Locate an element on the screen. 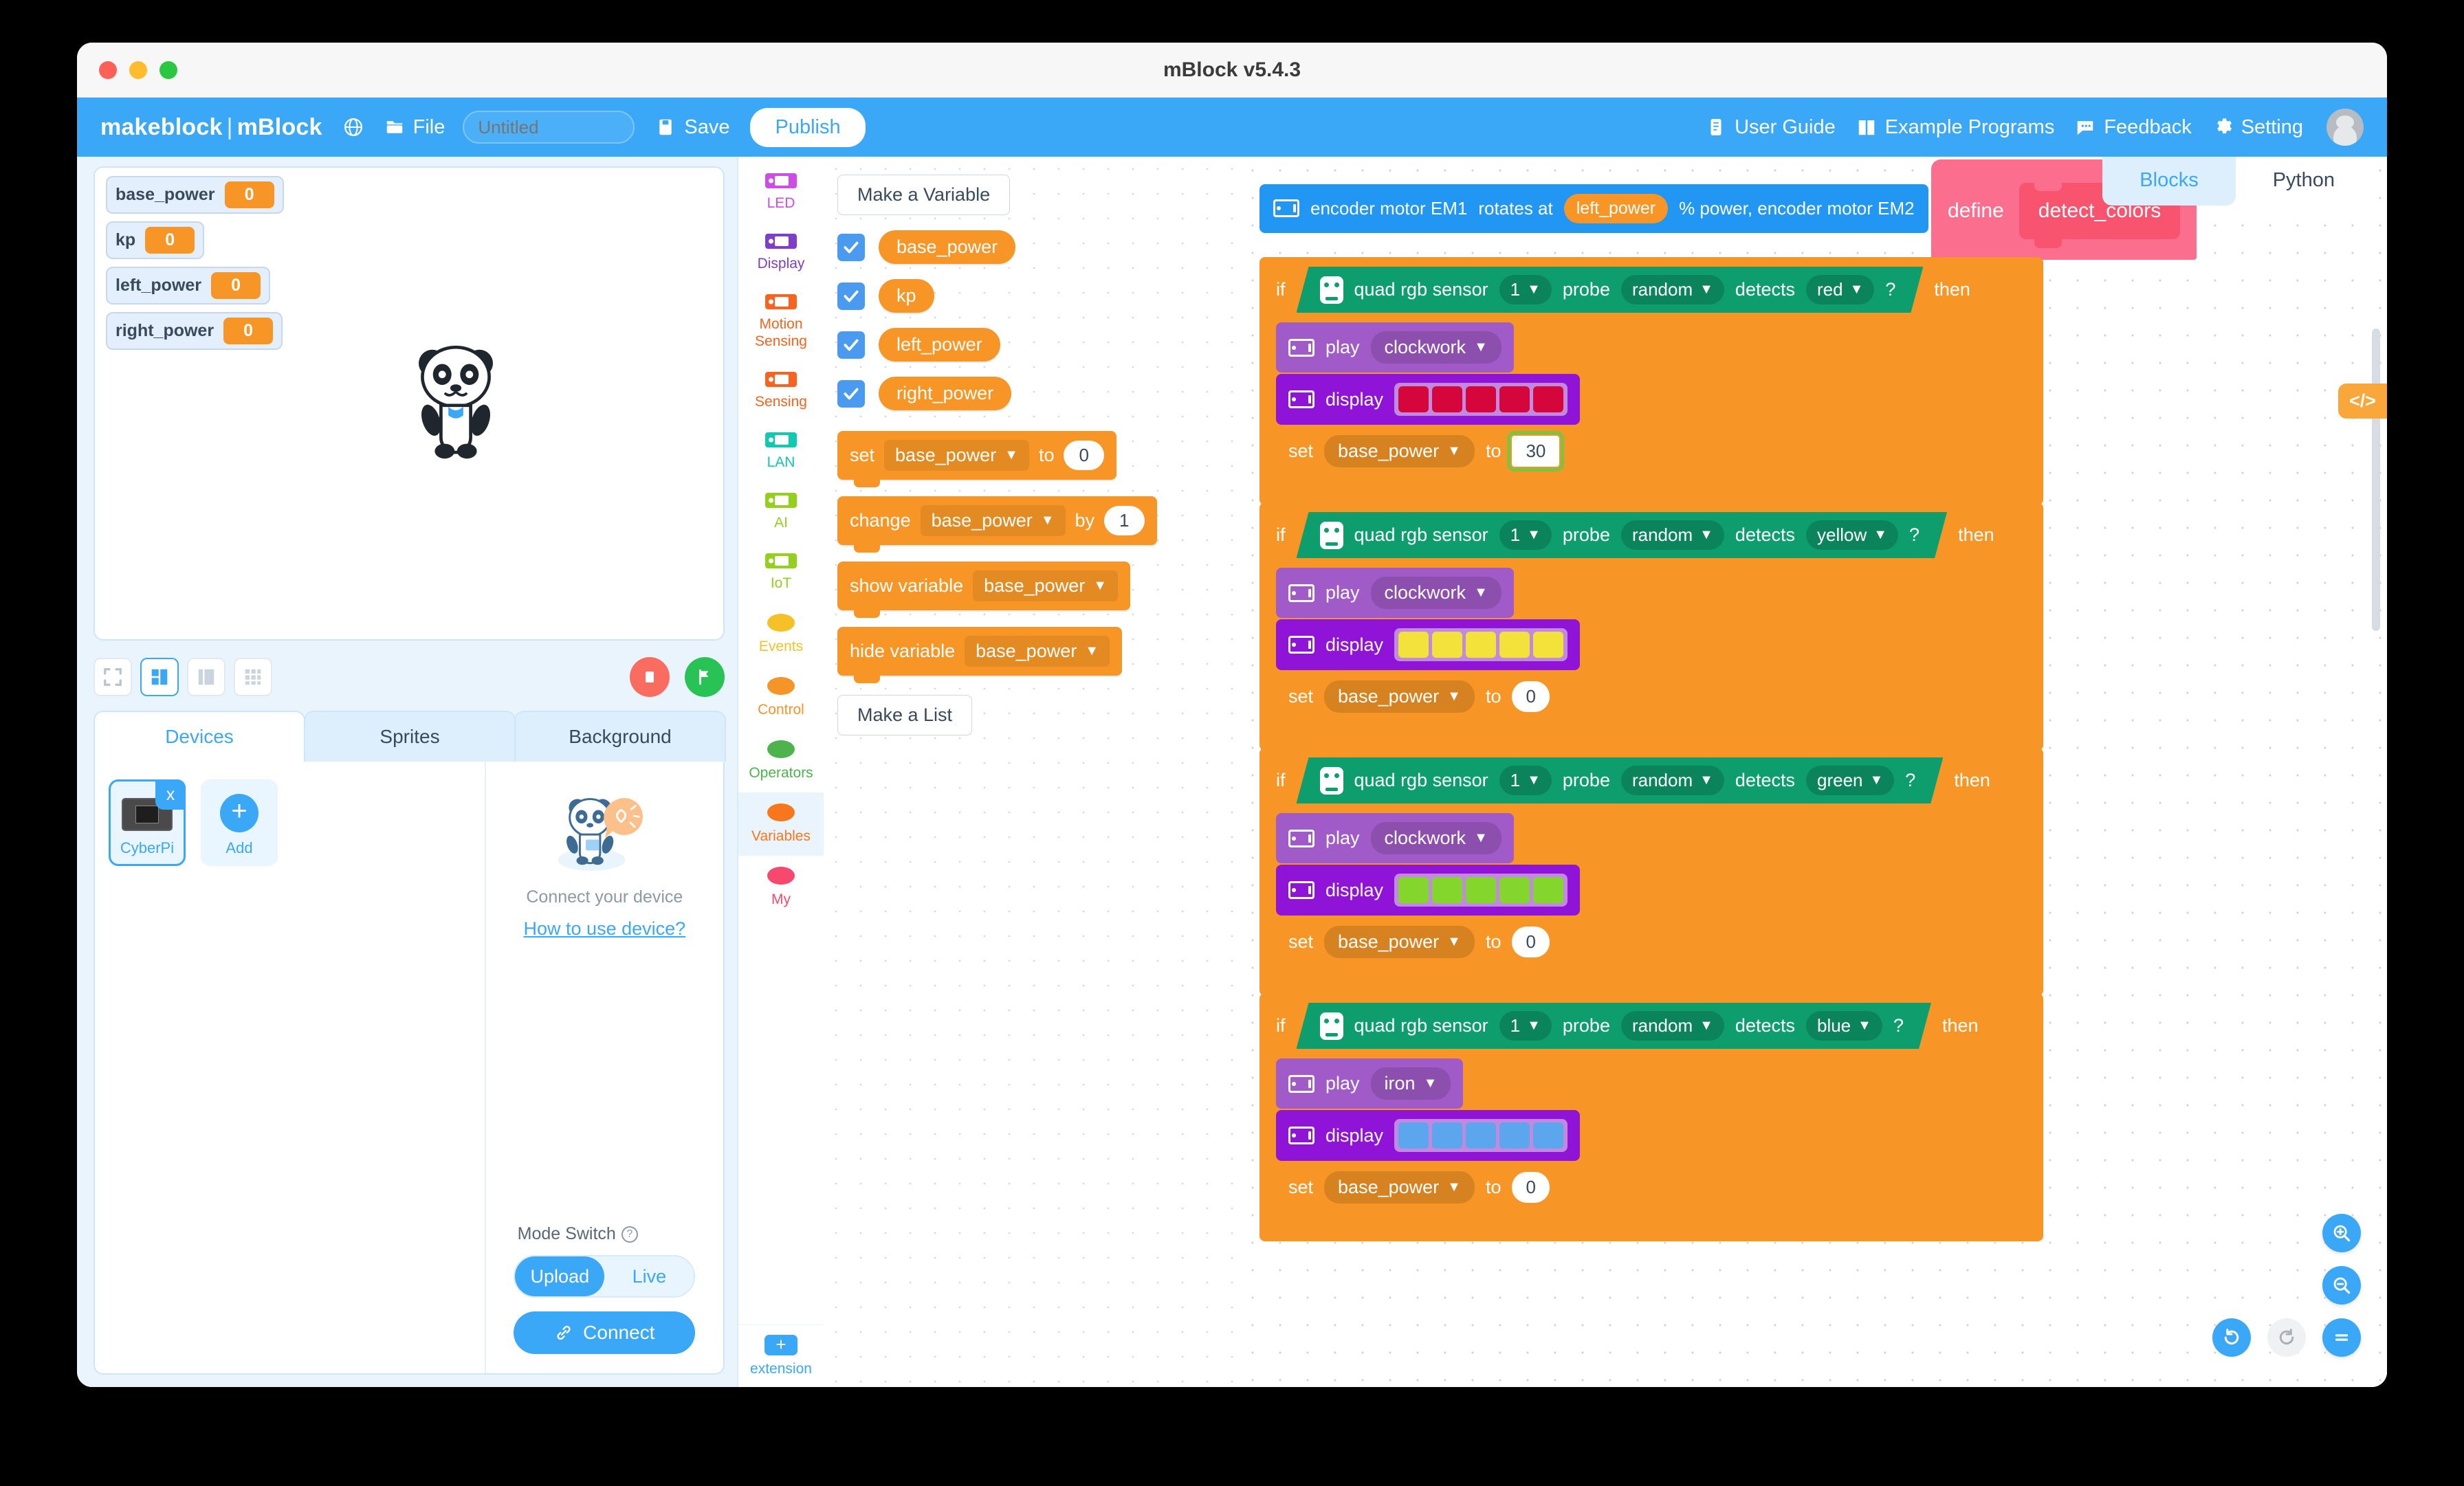 This screenshot has width=2464, height=1486. variable-block-right-power: right_power is located at coordinates (945, 393).